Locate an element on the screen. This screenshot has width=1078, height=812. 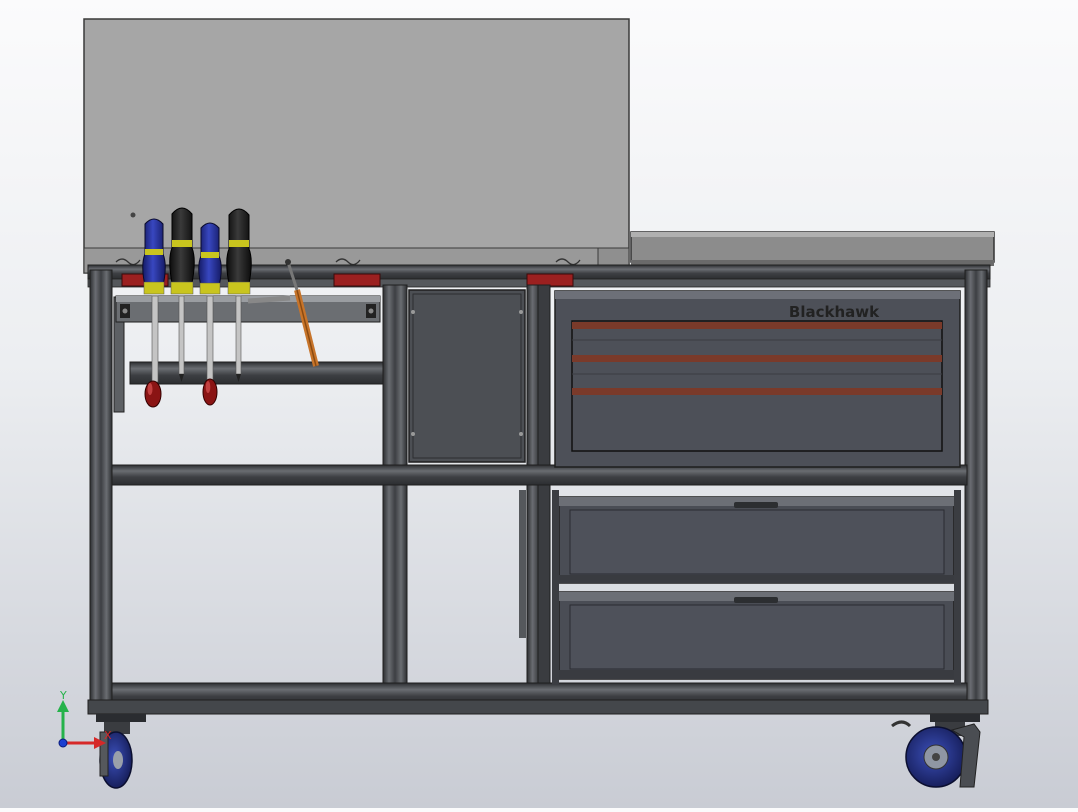
caster-wheel-left is located at coordinates (121, 751).